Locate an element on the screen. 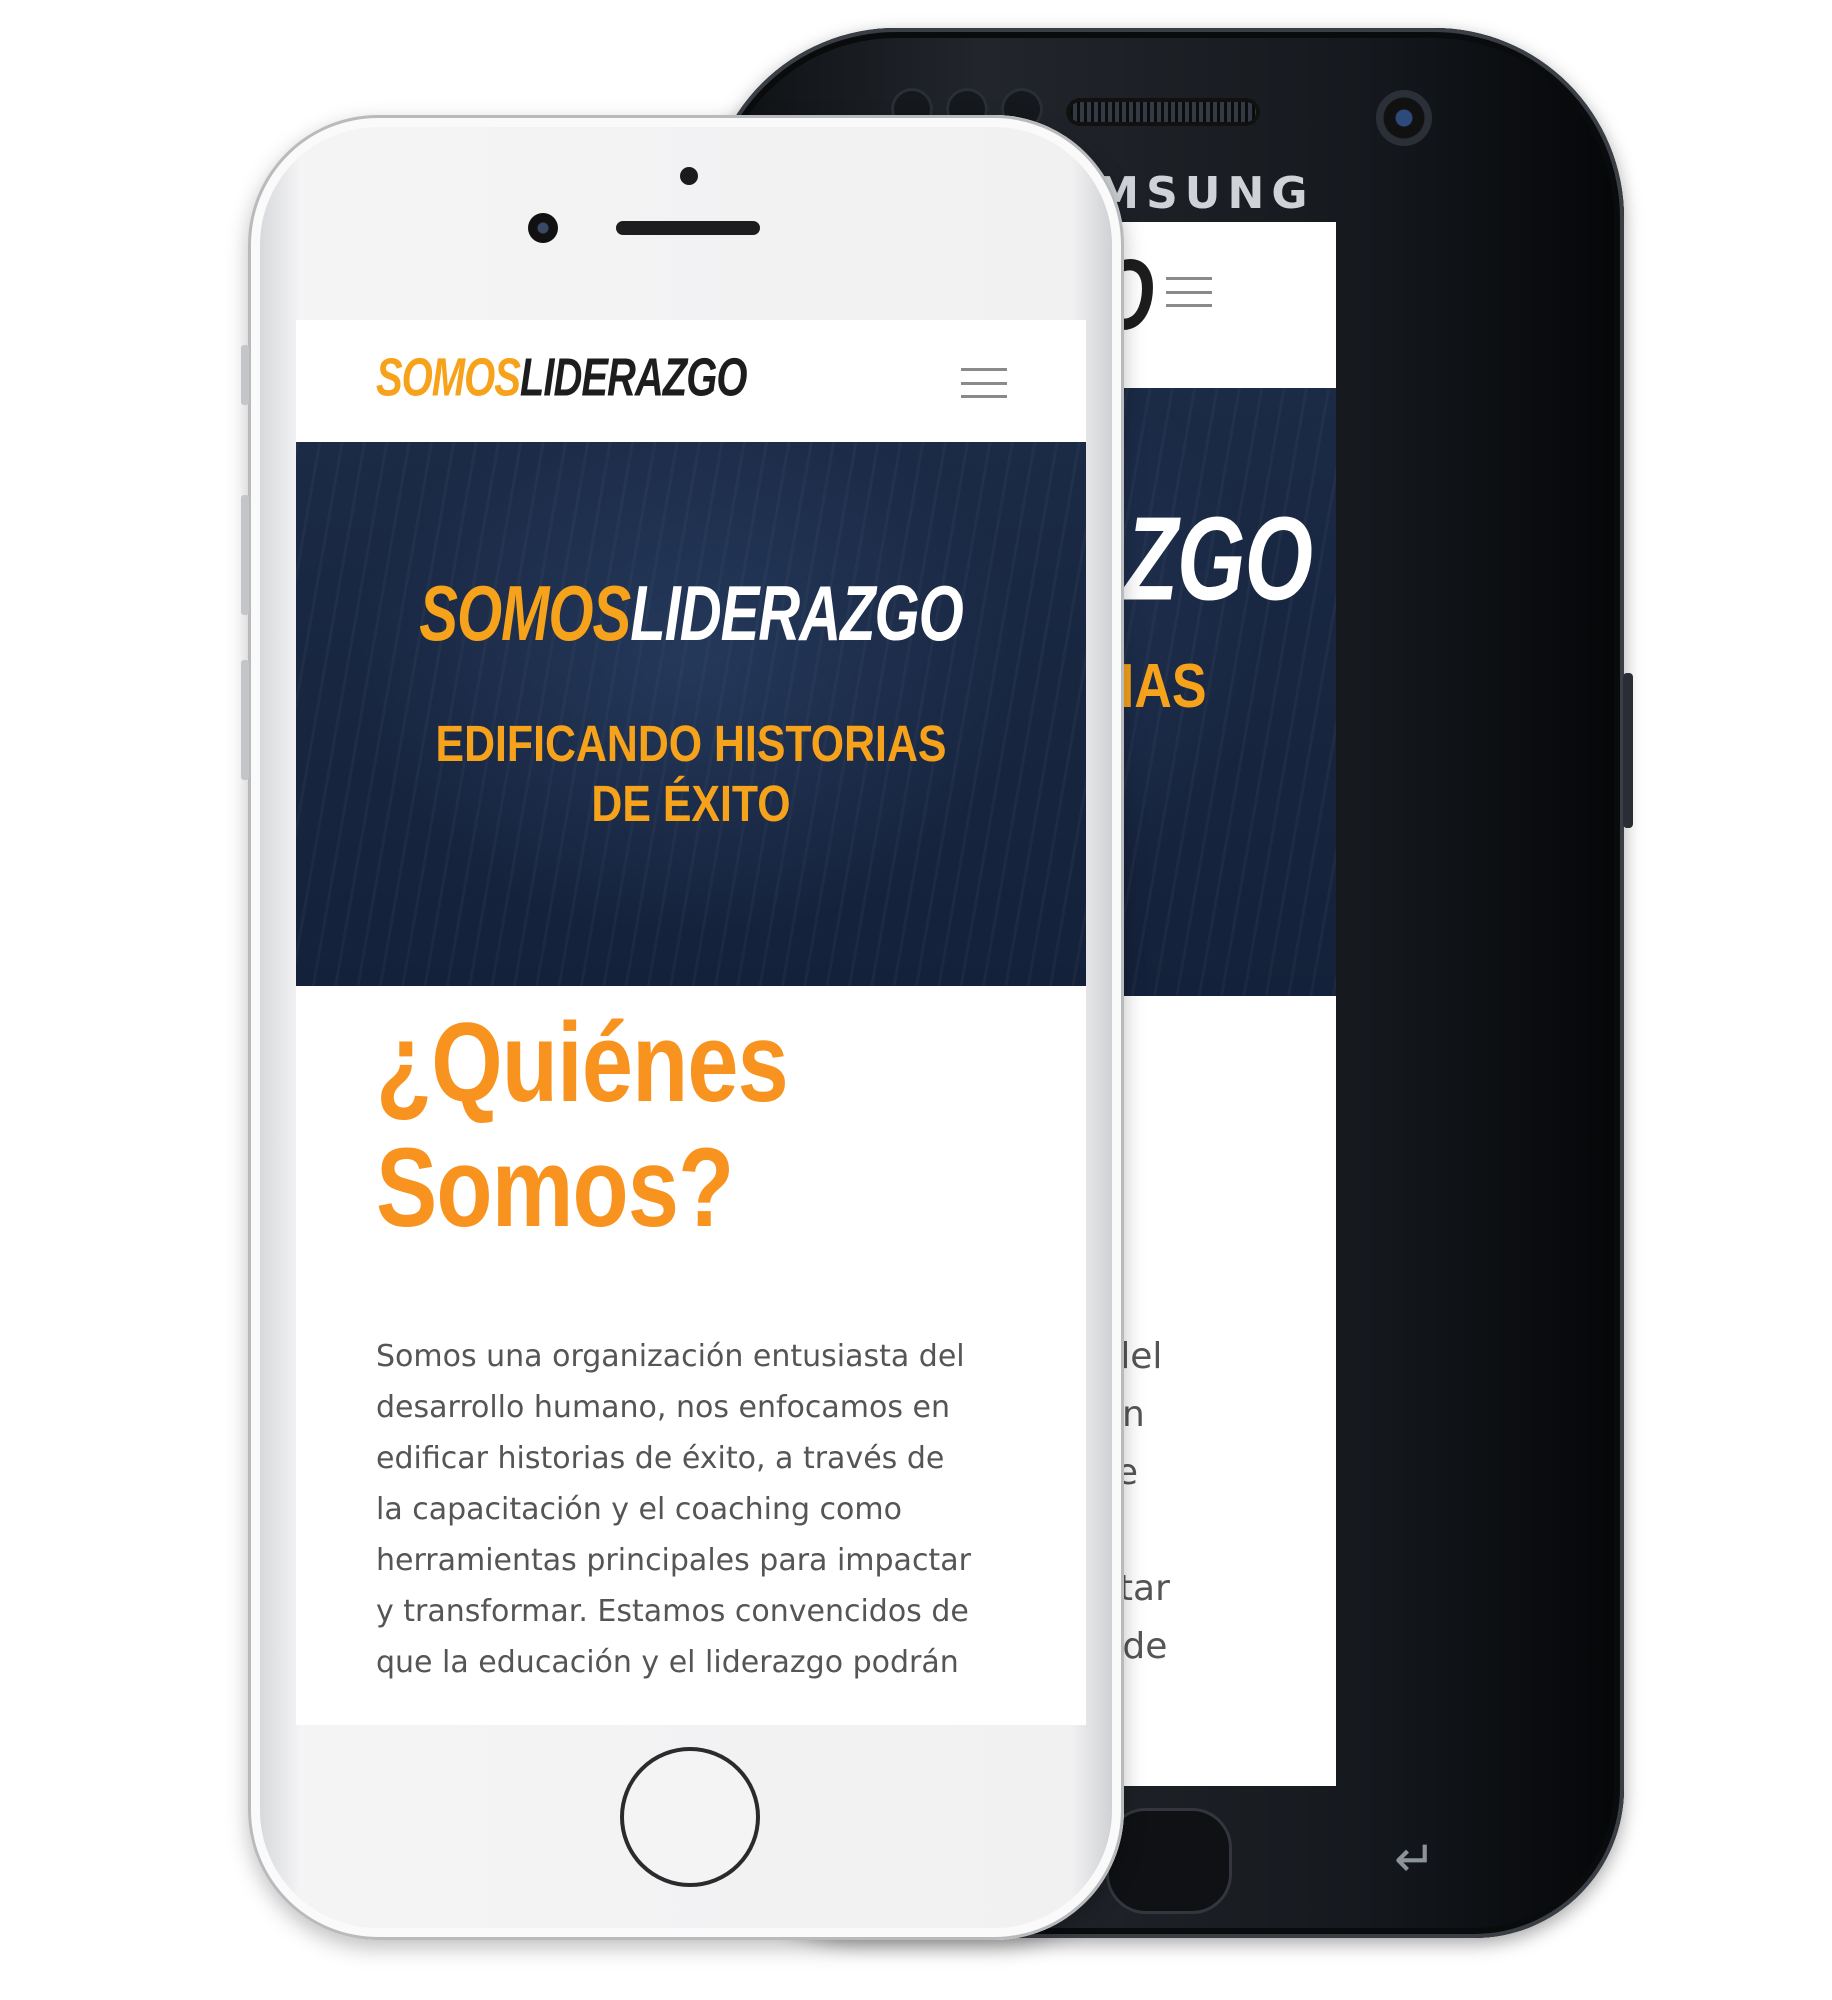 Image resolution: width=1832 pixels, height=2000 pixels. iphone-mute-switch is located at coordinates (245, 375).